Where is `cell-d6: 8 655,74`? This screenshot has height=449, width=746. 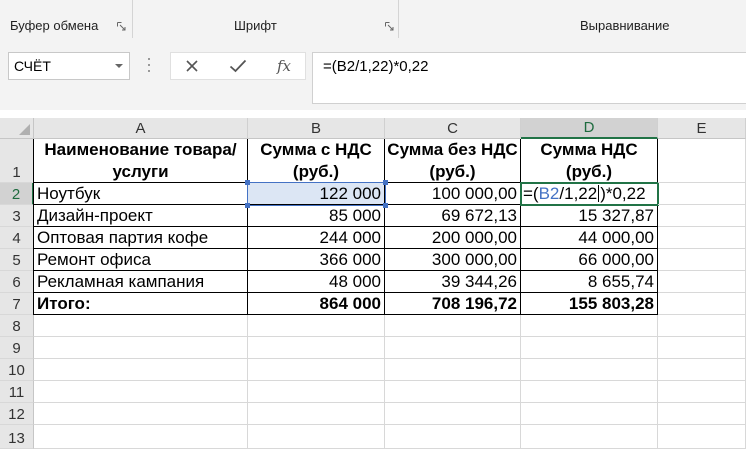 cell-d6: 8 655,74 is located at coordinates (589, 282).